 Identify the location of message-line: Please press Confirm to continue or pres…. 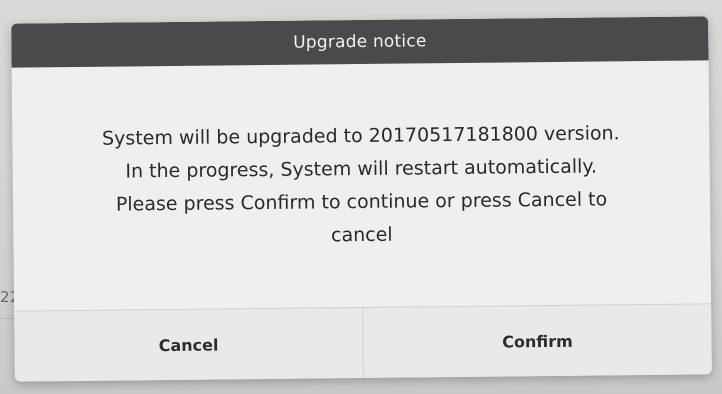
(361, 202).